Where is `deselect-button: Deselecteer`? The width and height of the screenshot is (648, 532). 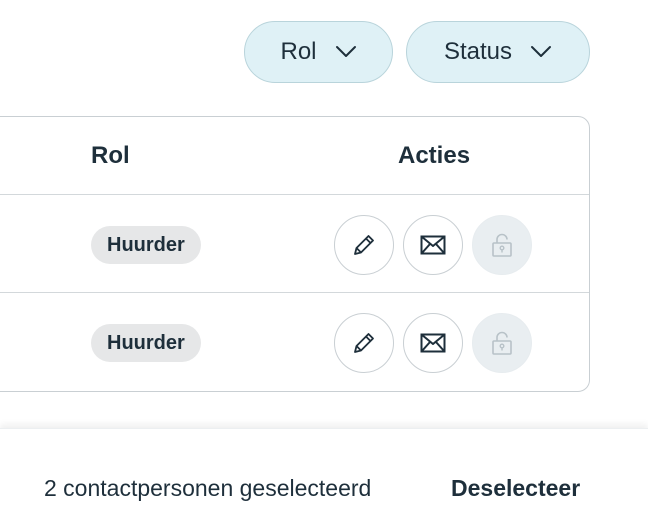
deselect-button: Deselecteer is located at coordinates (515, 488).